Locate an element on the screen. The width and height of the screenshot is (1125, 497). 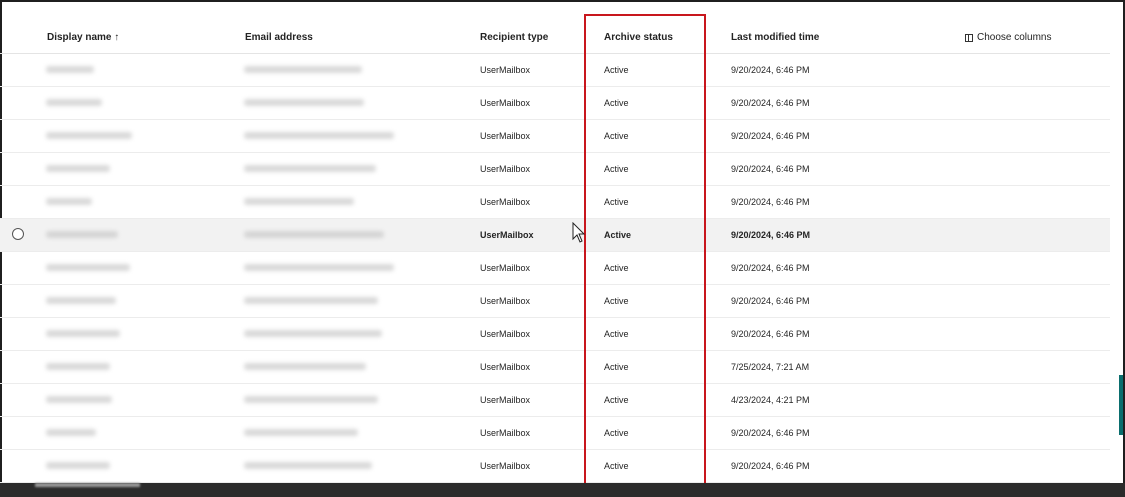
last-modified-cell: 7/25/2024, 7:21 AM is located at coordinates (770, 367).